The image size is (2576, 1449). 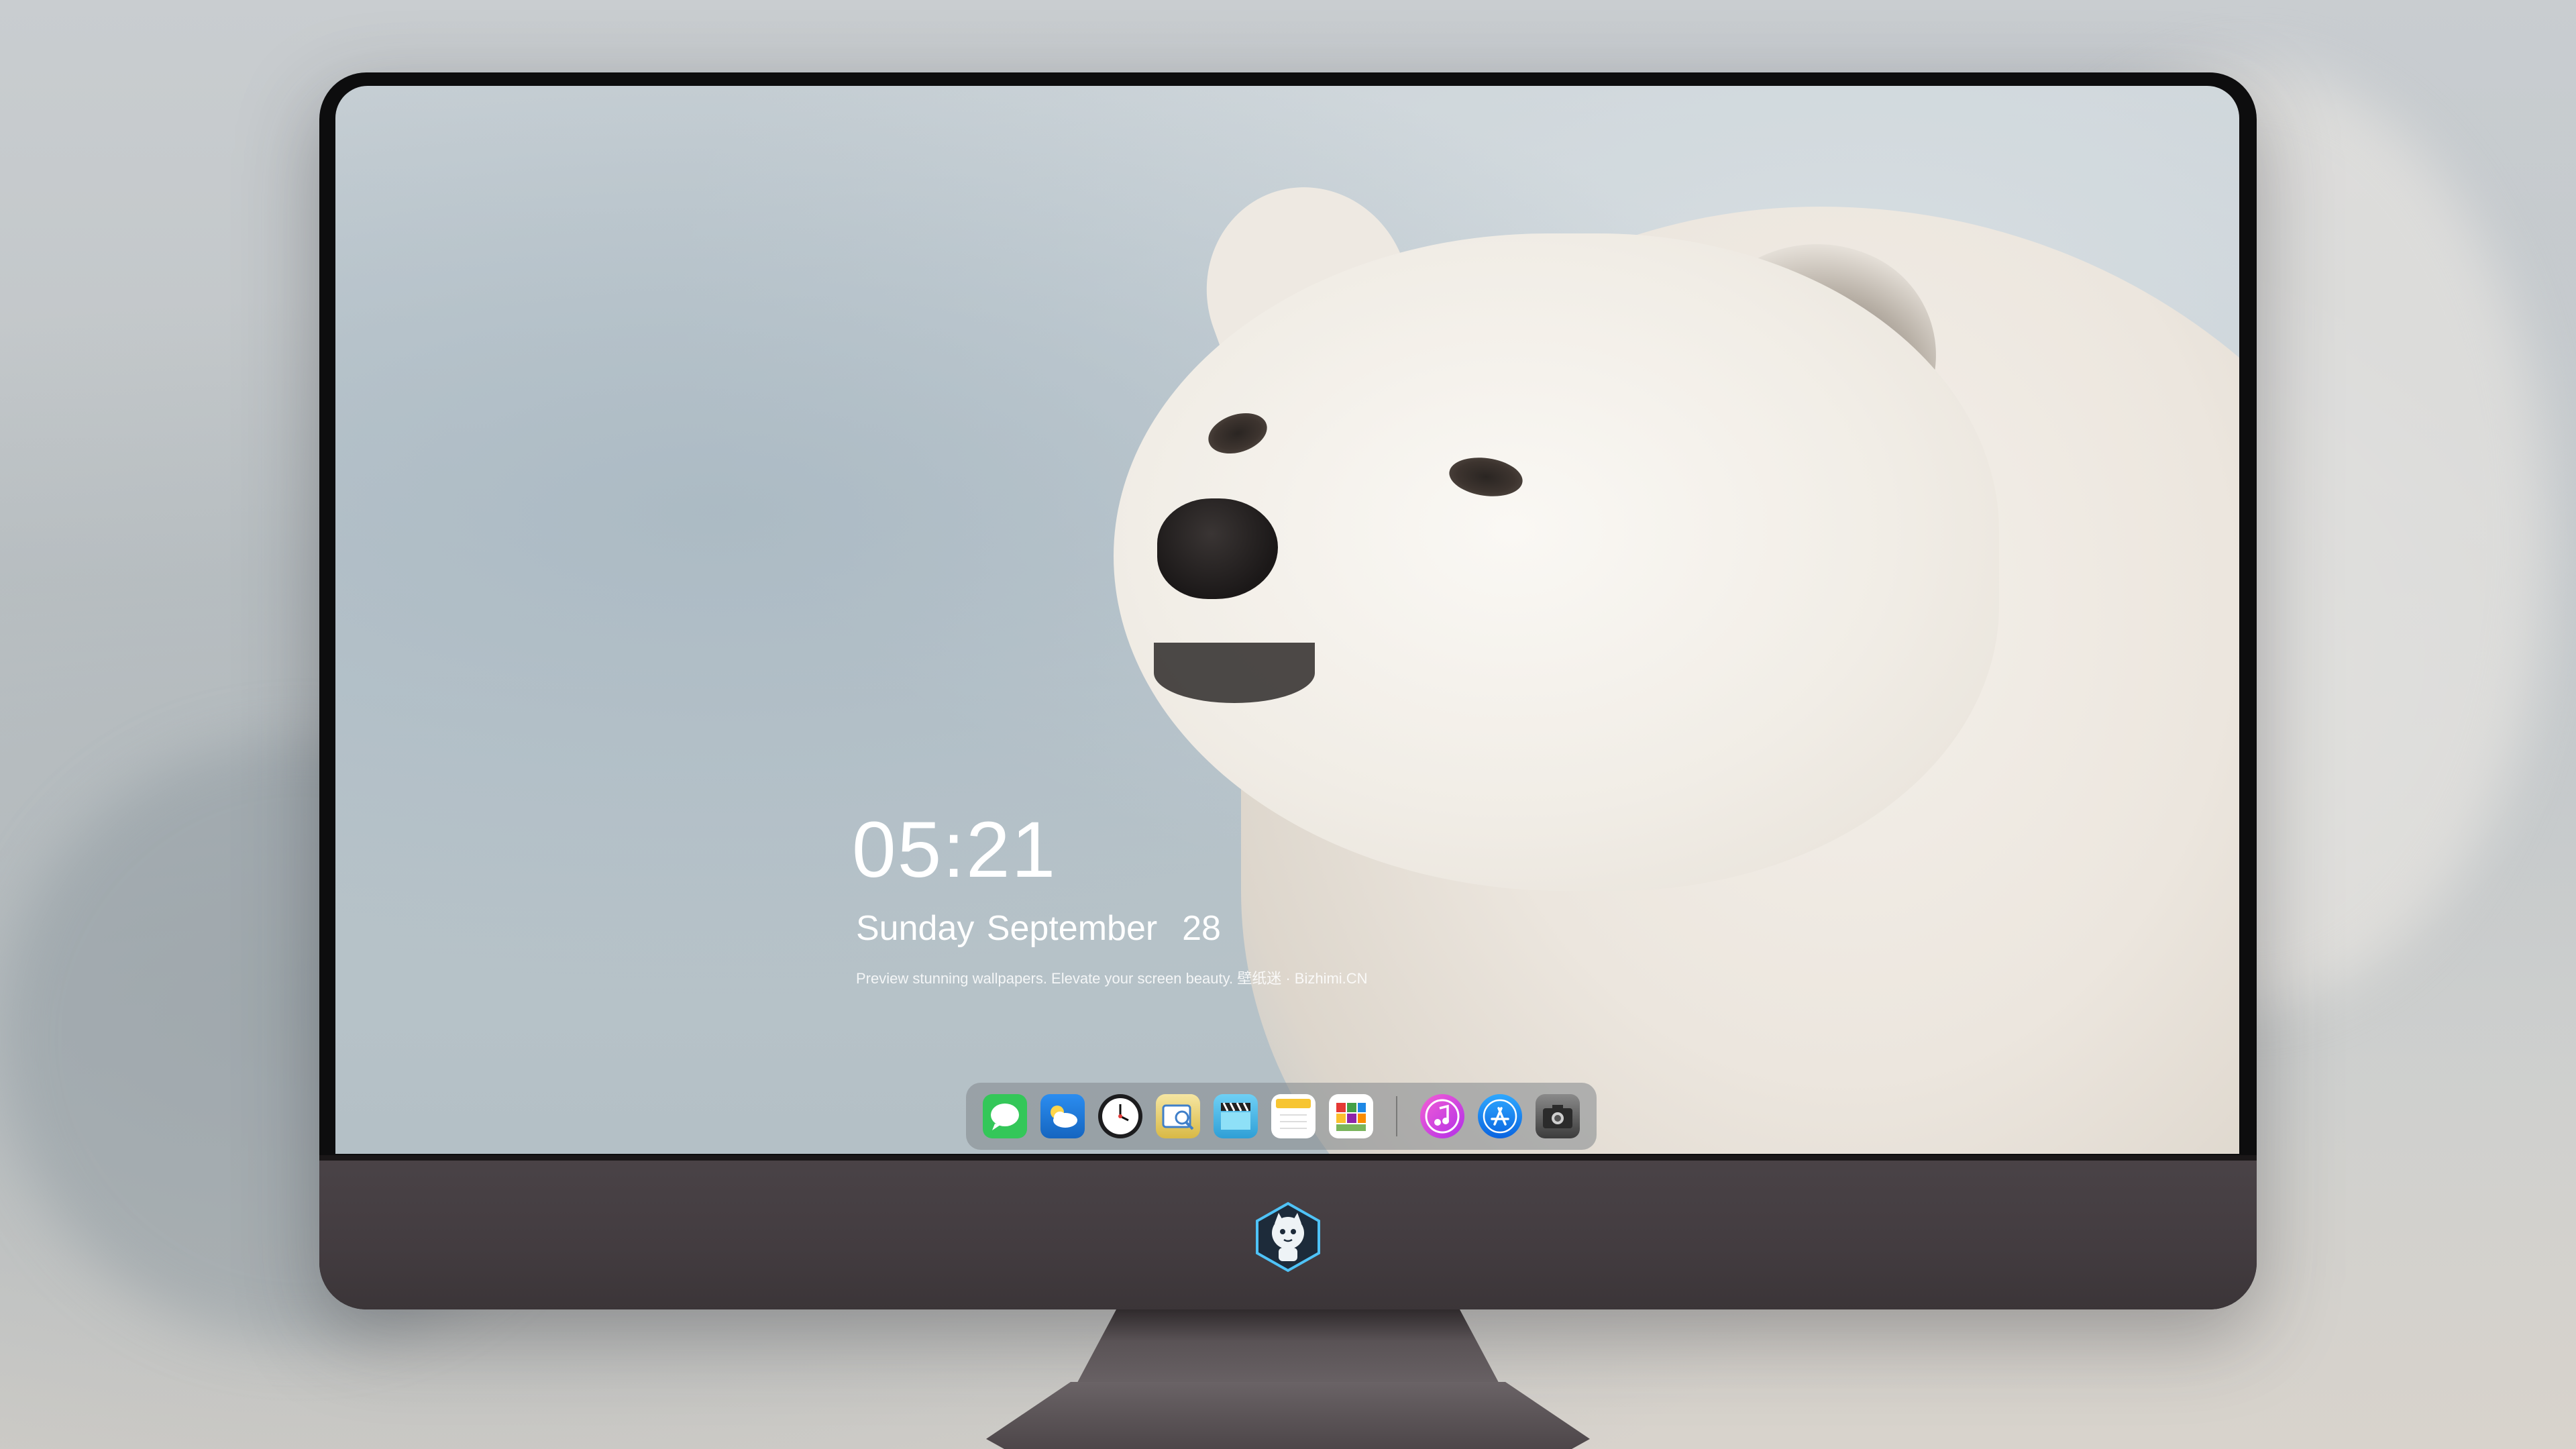 I want to click on messages-icon, so click(x=1005, y=1116).